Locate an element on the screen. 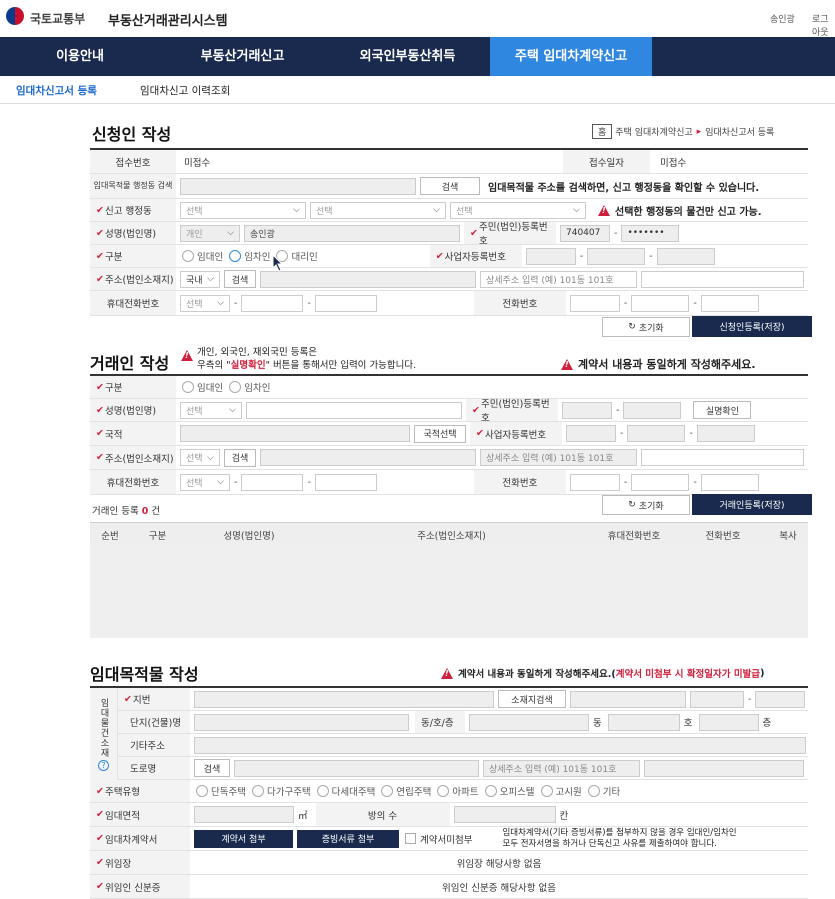  party-address-country-select: 선택 is located at coordinates (200, 457).